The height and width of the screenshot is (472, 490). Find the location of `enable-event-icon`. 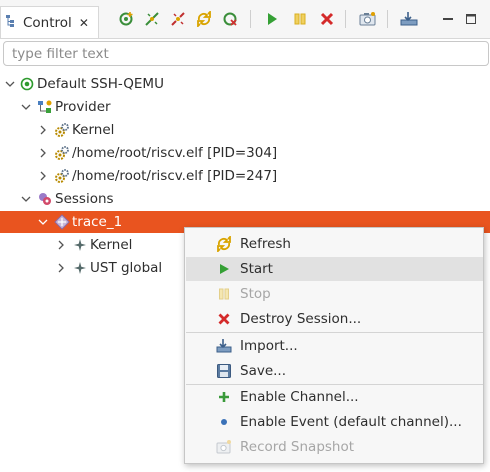

enable-event-icon is located at coordinates (224, 422).